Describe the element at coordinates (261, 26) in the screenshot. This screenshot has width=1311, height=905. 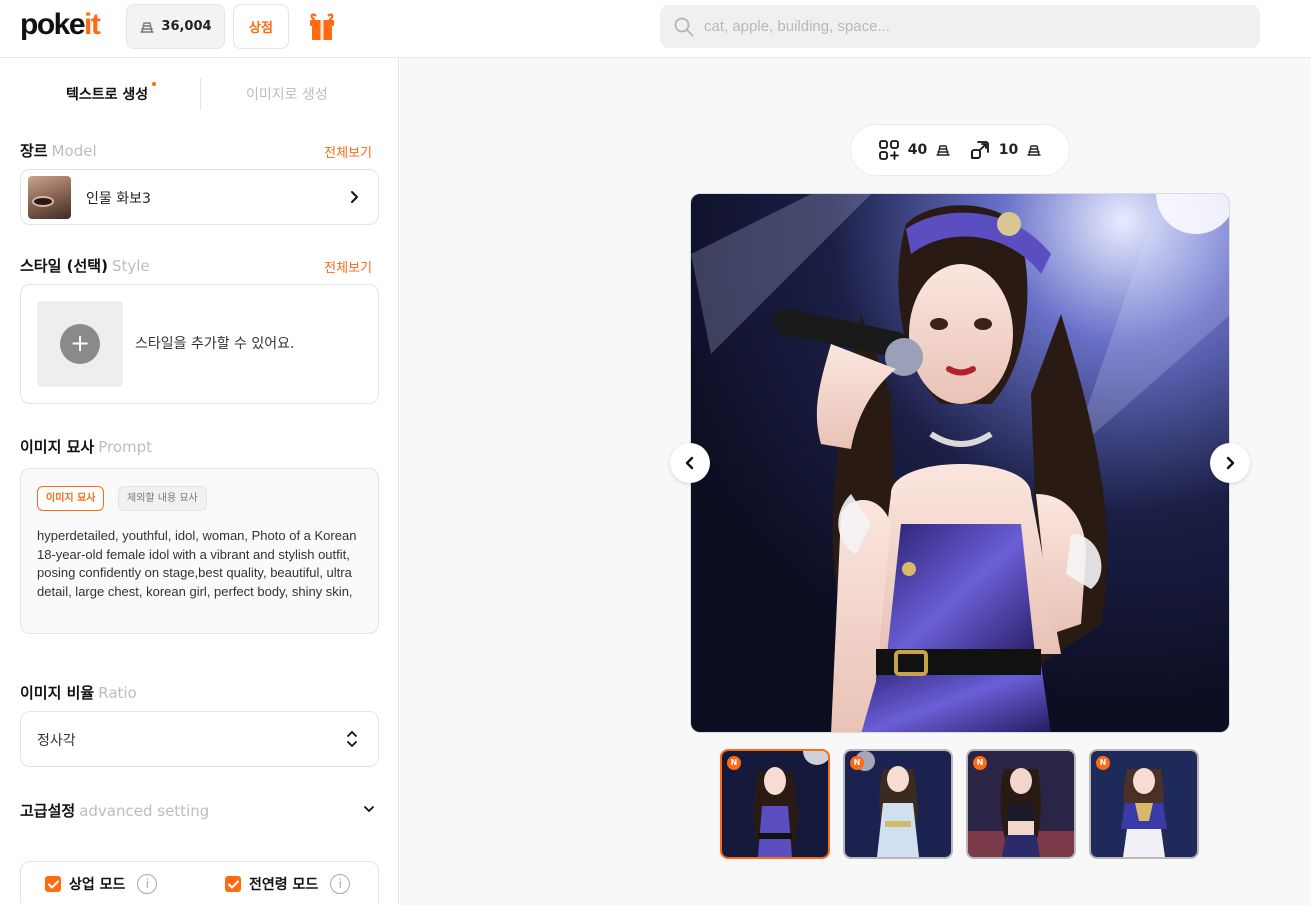
I see `shop-button: 상점` at that location.